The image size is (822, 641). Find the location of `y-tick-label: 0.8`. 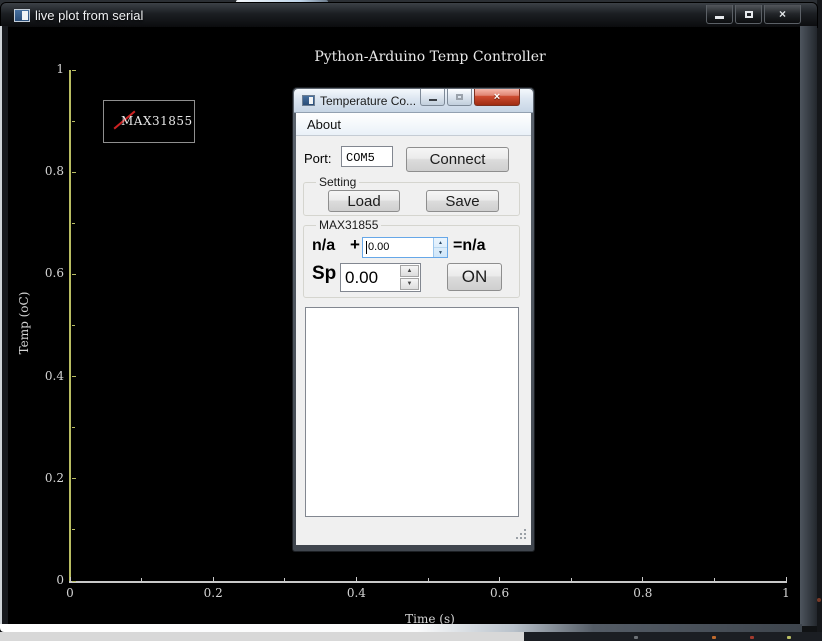

y-tick-label: 0.8 is located at coordinates (54, 171).